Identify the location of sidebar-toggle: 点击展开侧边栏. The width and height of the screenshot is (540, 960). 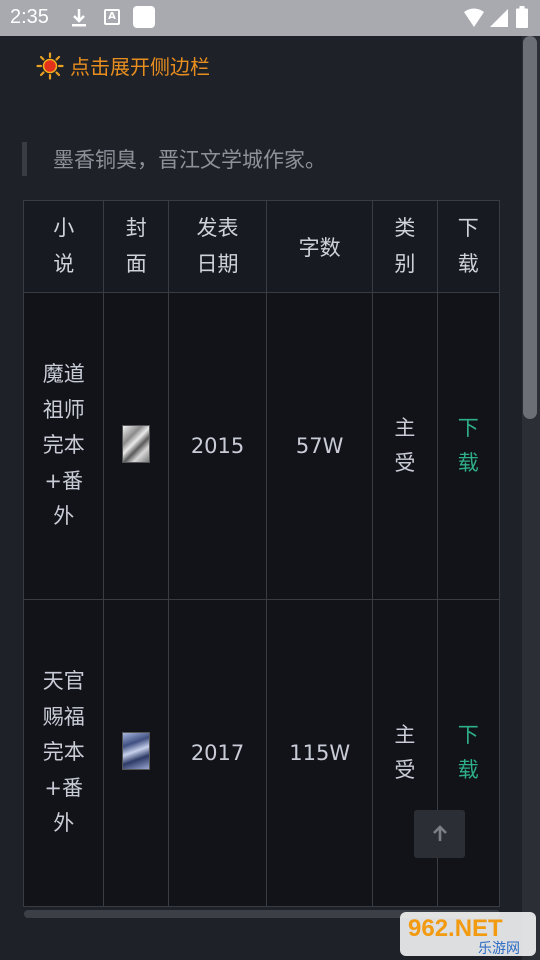
(123, 65).